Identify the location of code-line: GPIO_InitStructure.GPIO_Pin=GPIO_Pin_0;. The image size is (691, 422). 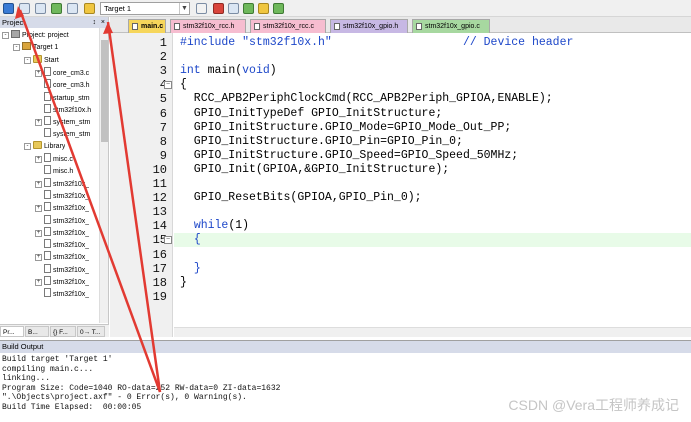
(321, 142).